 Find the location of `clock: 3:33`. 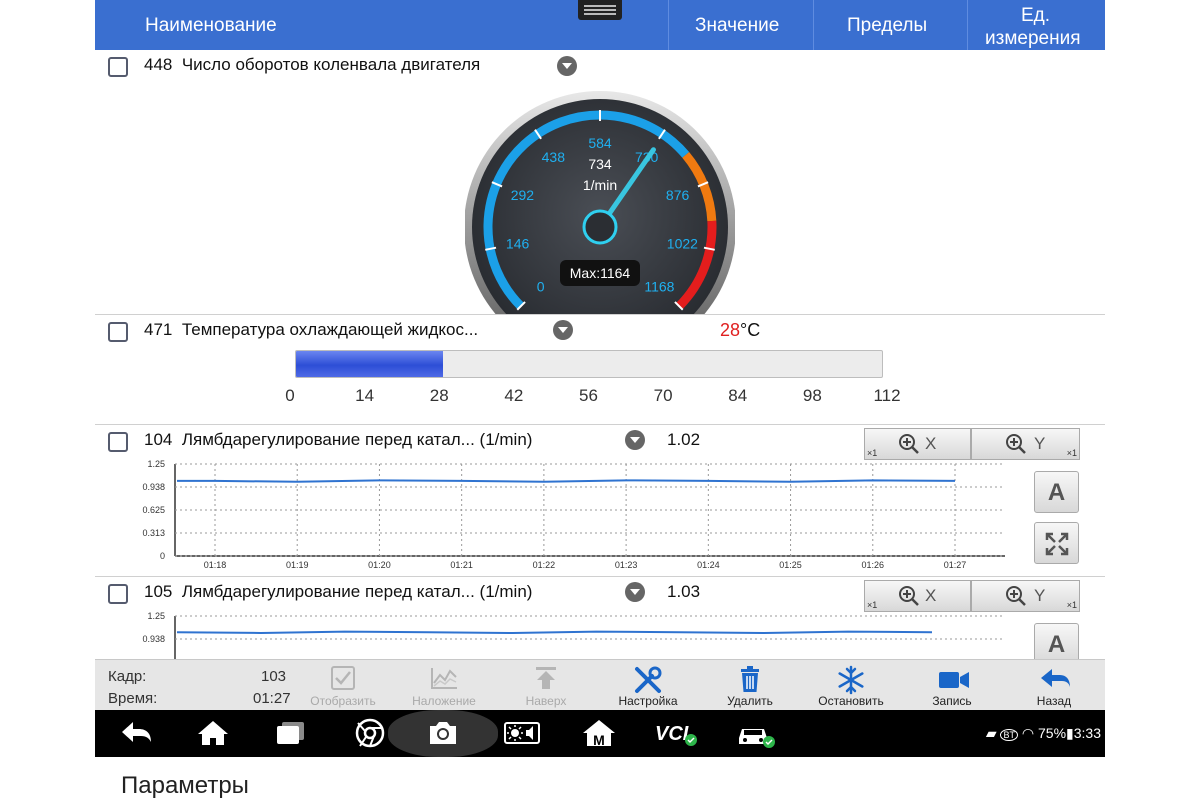

clock: 3:33 is located at coordinates (1087, 733).